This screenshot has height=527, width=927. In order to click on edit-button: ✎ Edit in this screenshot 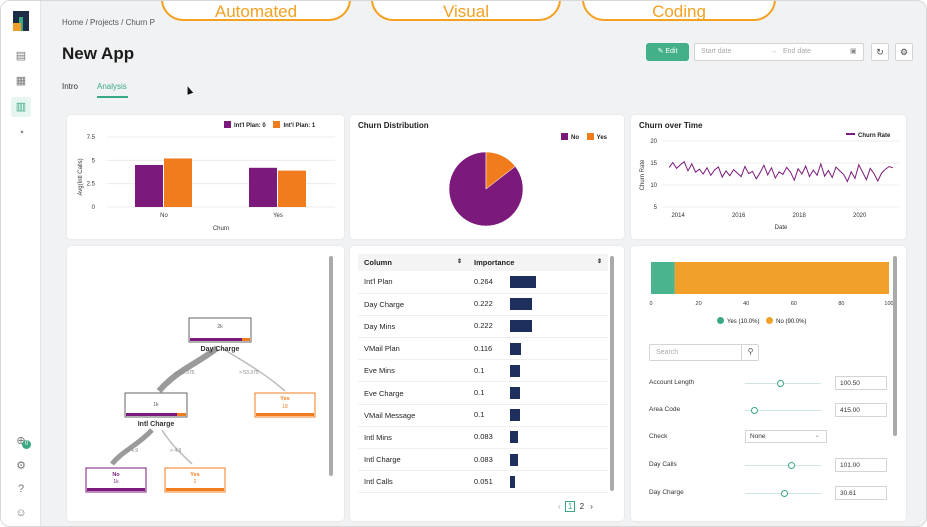, I will do `click(667, 52)`.